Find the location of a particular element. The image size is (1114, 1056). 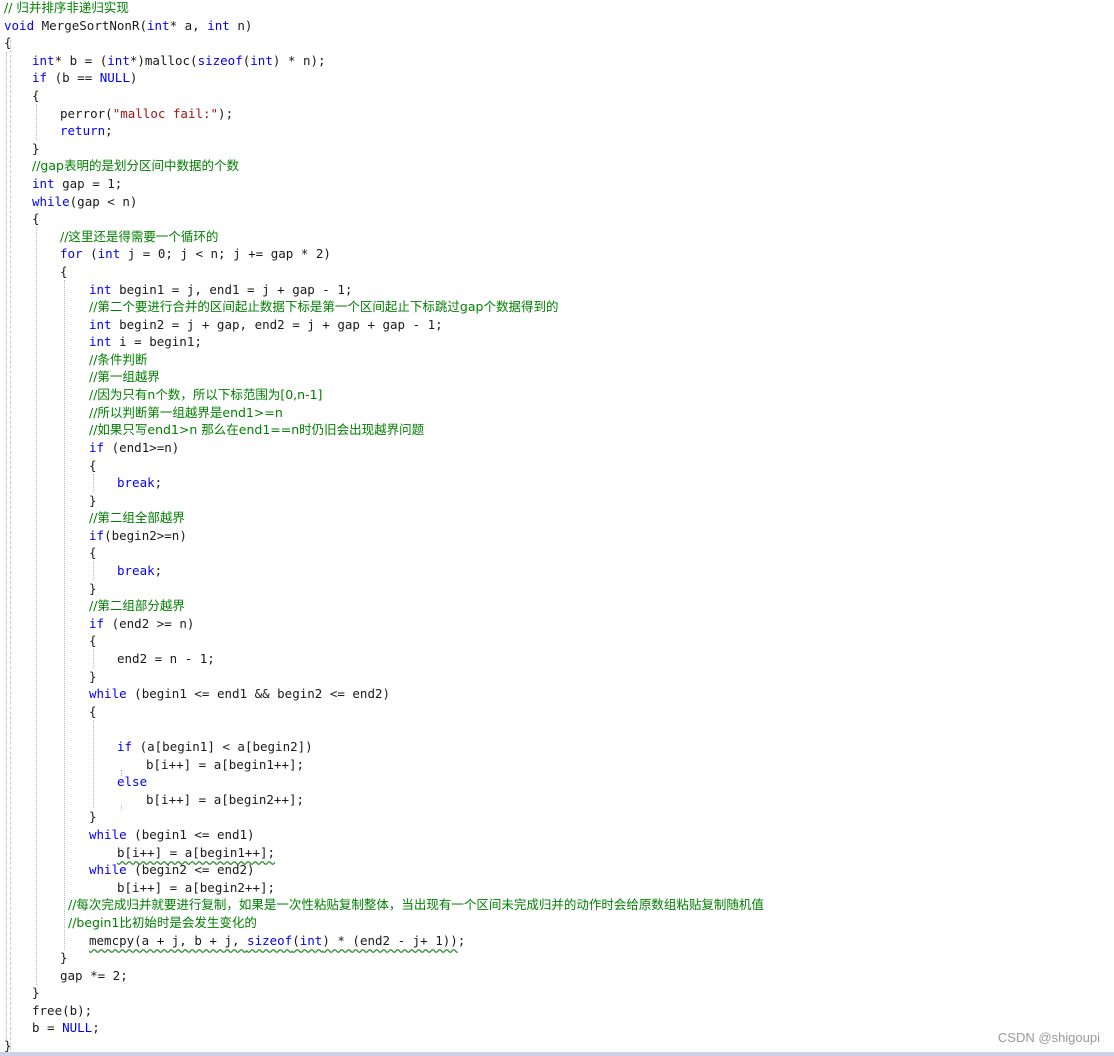

code-line: b = NULL; is located at coordinates (66, 1027).